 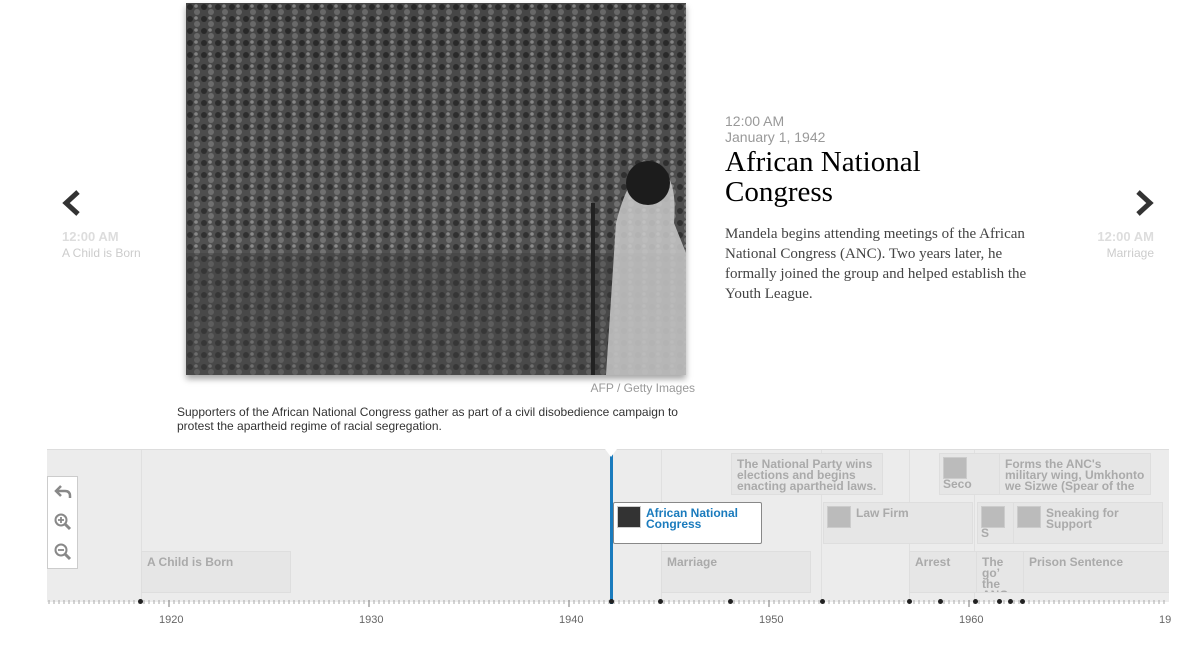 What do you see at coordinates (692, 518) in the screenshot?
I see `marker-label: African National Congress` at bounding box center [692, 518].